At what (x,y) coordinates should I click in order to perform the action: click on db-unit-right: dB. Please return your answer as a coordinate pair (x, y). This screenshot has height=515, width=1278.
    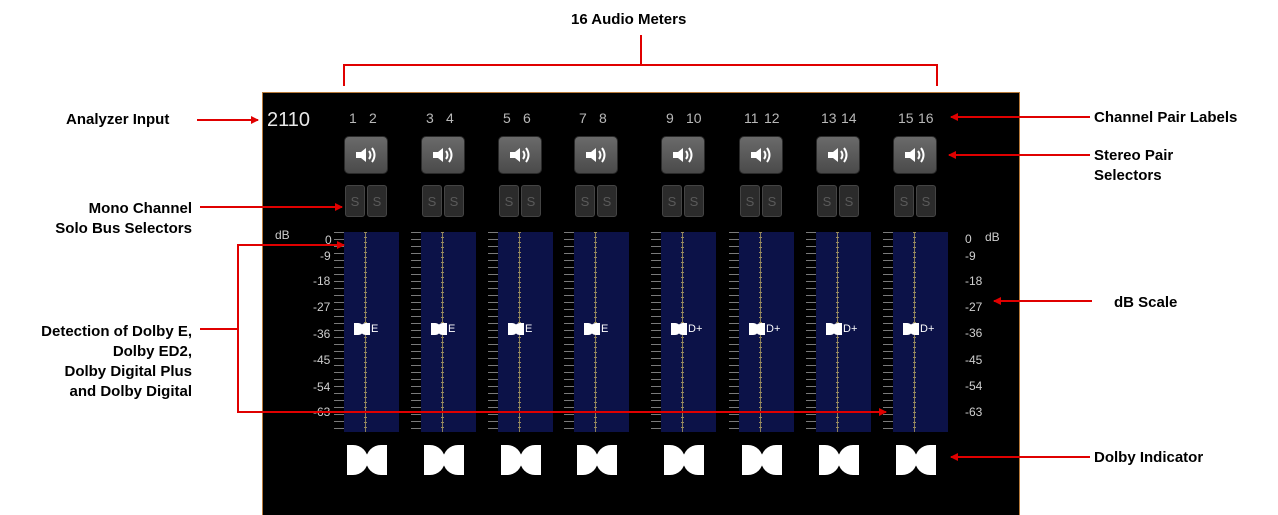
    Looking at the image, I should click on (992, 237).